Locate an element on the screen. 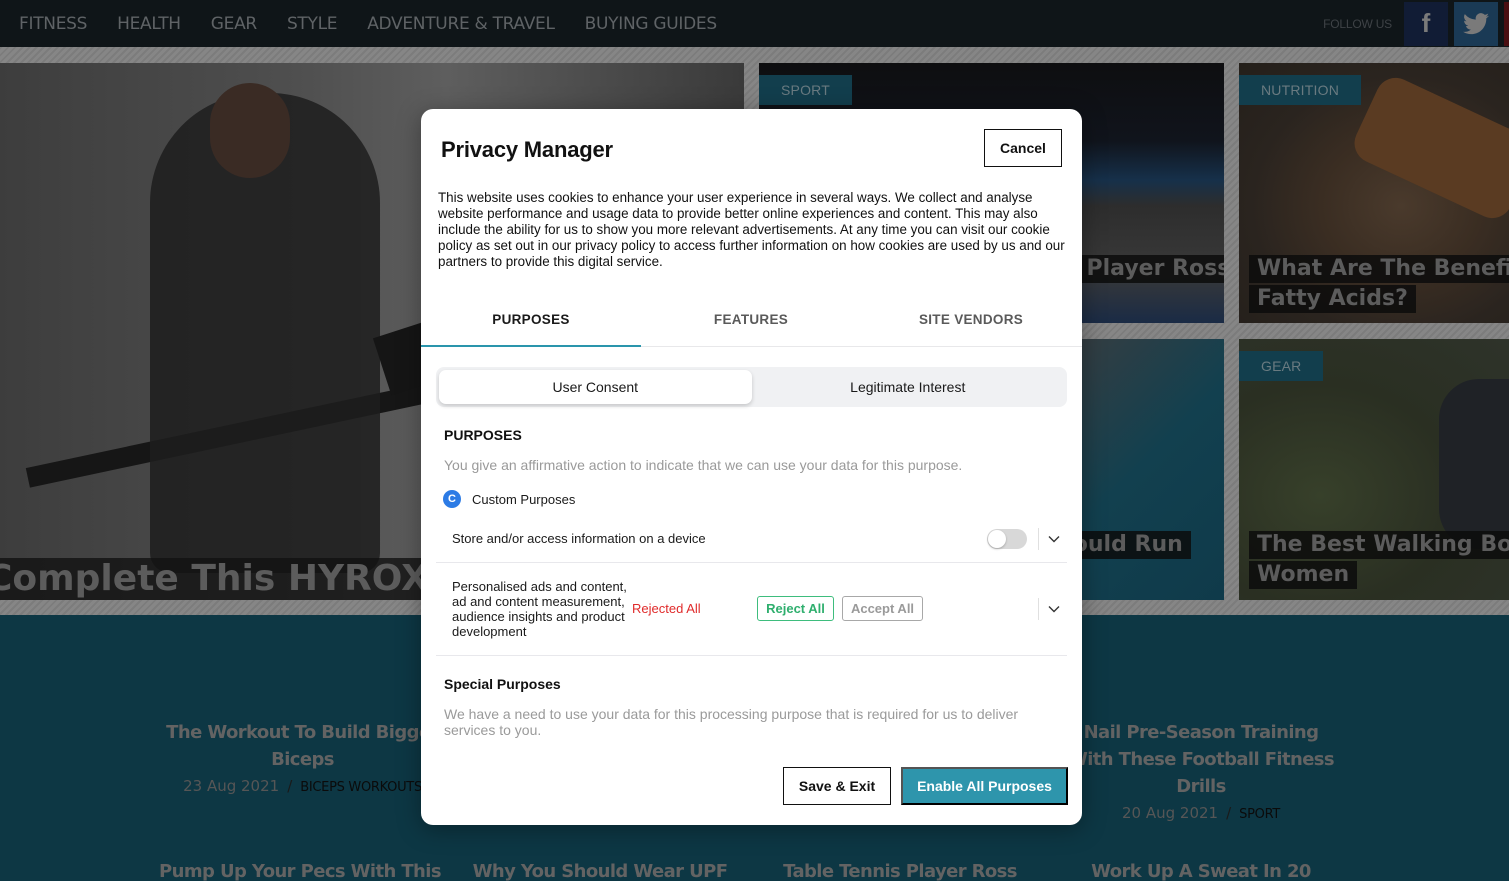 The height and width of the screenshot is (881, 1509). article-title: Work Up A Sweat In 20 is located at coordinates (1201, 869).